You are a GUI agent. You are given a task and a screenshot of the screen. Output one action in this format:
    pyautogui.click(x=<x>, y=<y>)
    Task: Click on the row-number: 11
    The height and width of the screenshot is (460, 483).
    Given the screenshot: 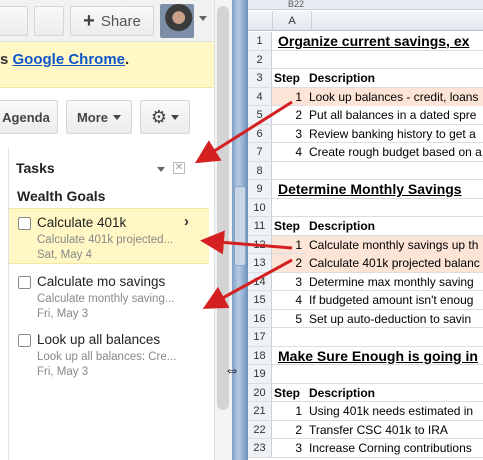 What is the action you would take?
    pyautogui.click(x=260, y=226)
    